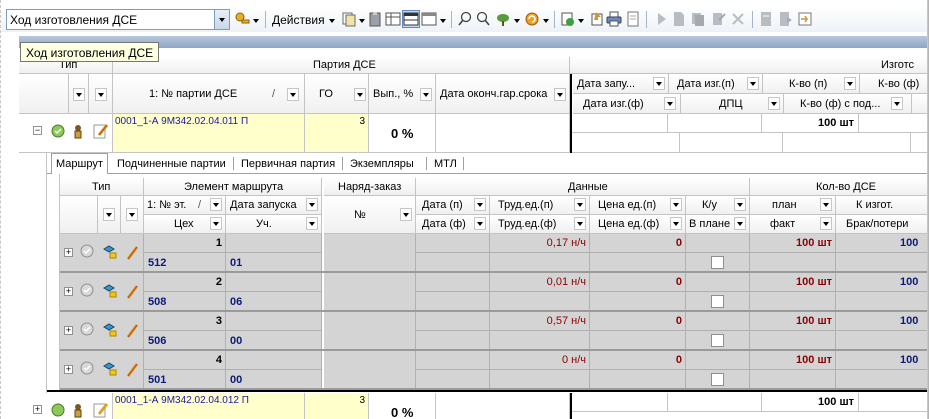 The height and width of the screenshot is (419, 929). I want to click on tab-sub-batches: Подчиненные партии, so click(171, 164).